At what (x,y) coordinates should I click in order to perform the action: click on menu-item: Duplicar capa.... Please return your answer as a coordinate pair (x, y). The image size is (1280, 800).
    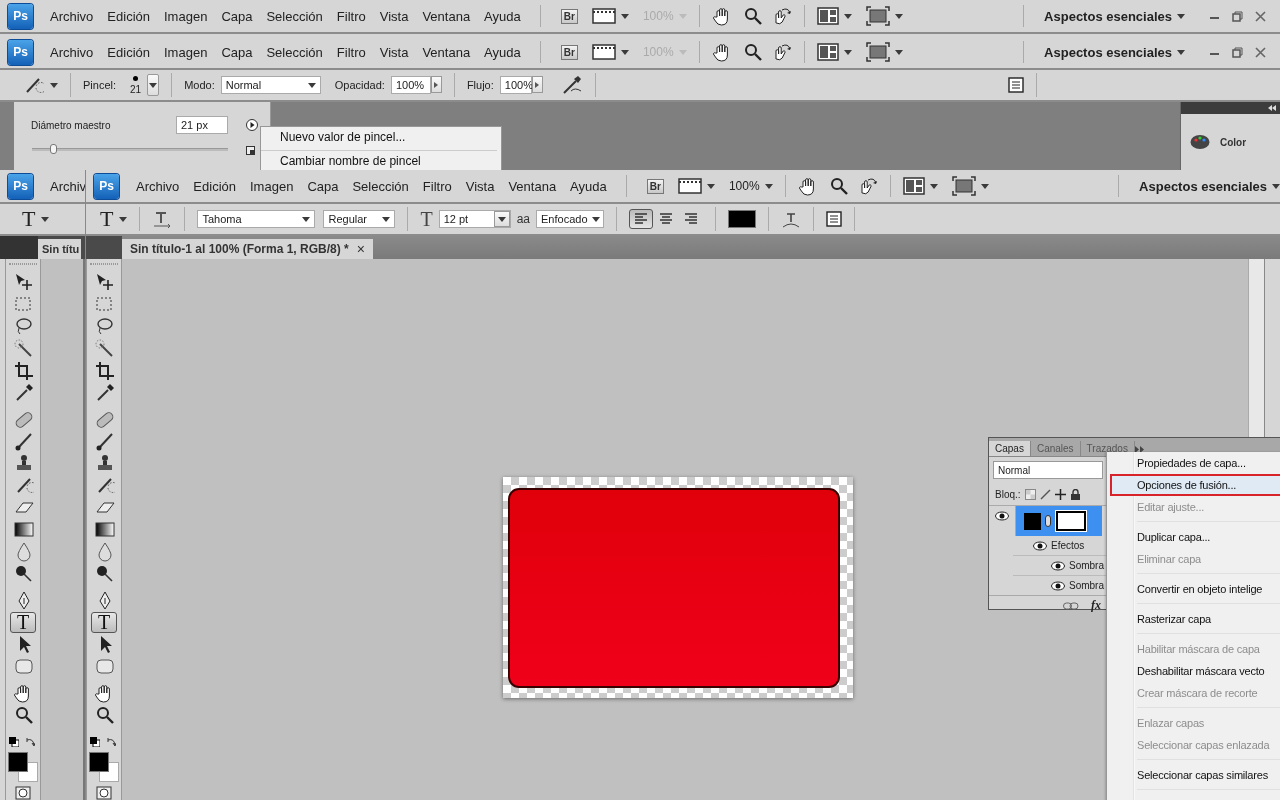
    Looking at the image, I should click on (1193, 537).